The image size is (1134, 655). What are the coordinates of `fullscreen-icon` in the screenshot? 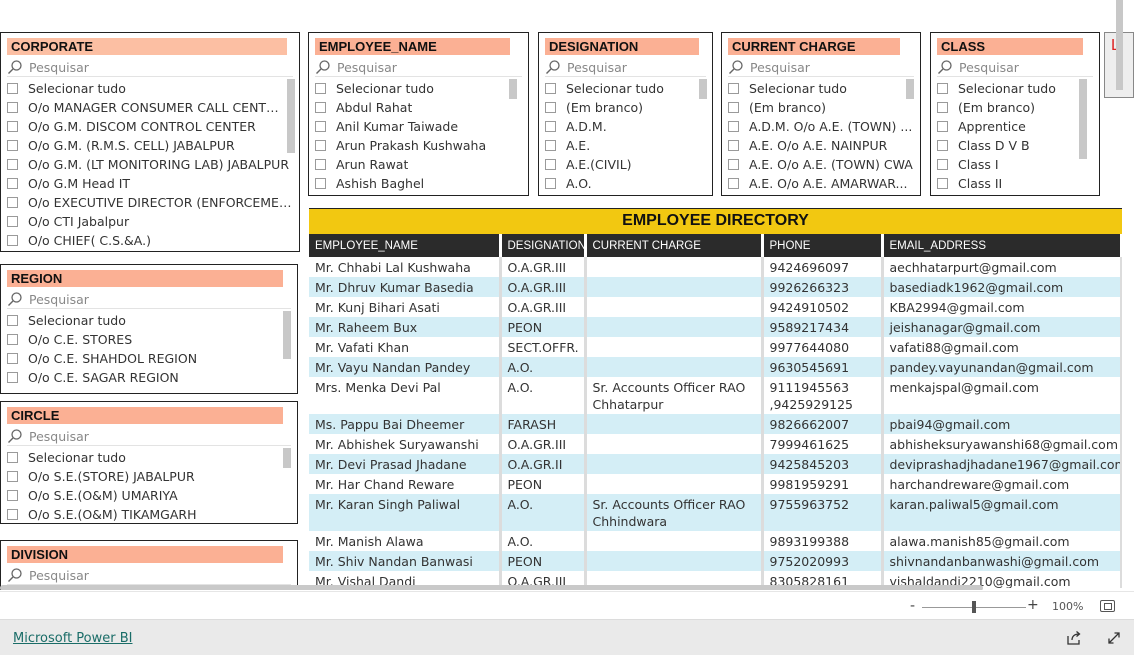 It's located at (1114, 638).